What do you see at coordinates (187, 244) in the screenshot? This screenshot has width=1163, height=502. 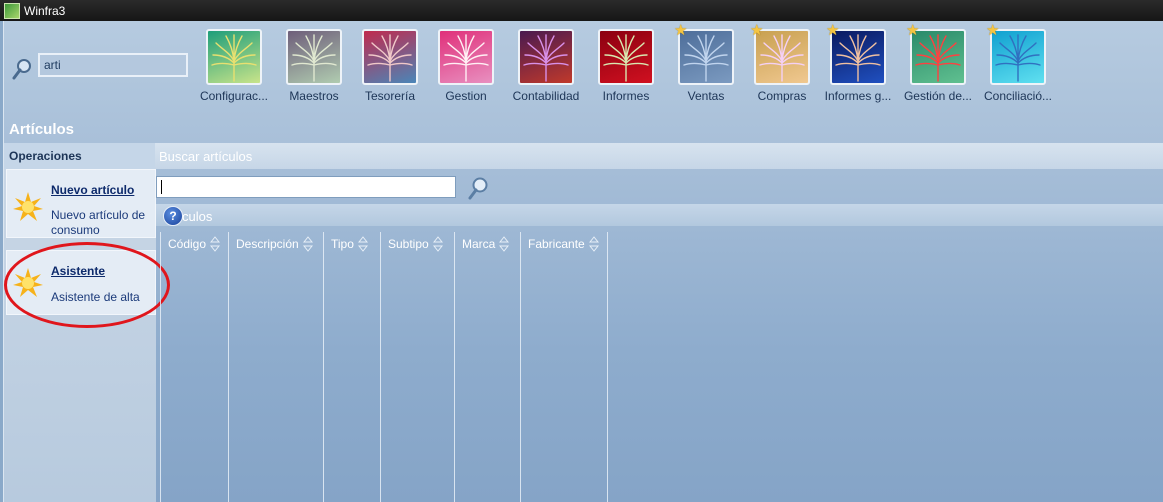 I see `column-header-label: Código` at bounding box center [187, 244].